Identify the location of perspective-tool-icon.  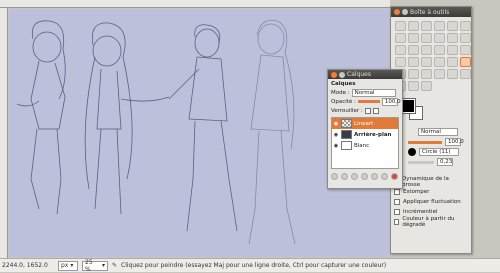
(465, 50).